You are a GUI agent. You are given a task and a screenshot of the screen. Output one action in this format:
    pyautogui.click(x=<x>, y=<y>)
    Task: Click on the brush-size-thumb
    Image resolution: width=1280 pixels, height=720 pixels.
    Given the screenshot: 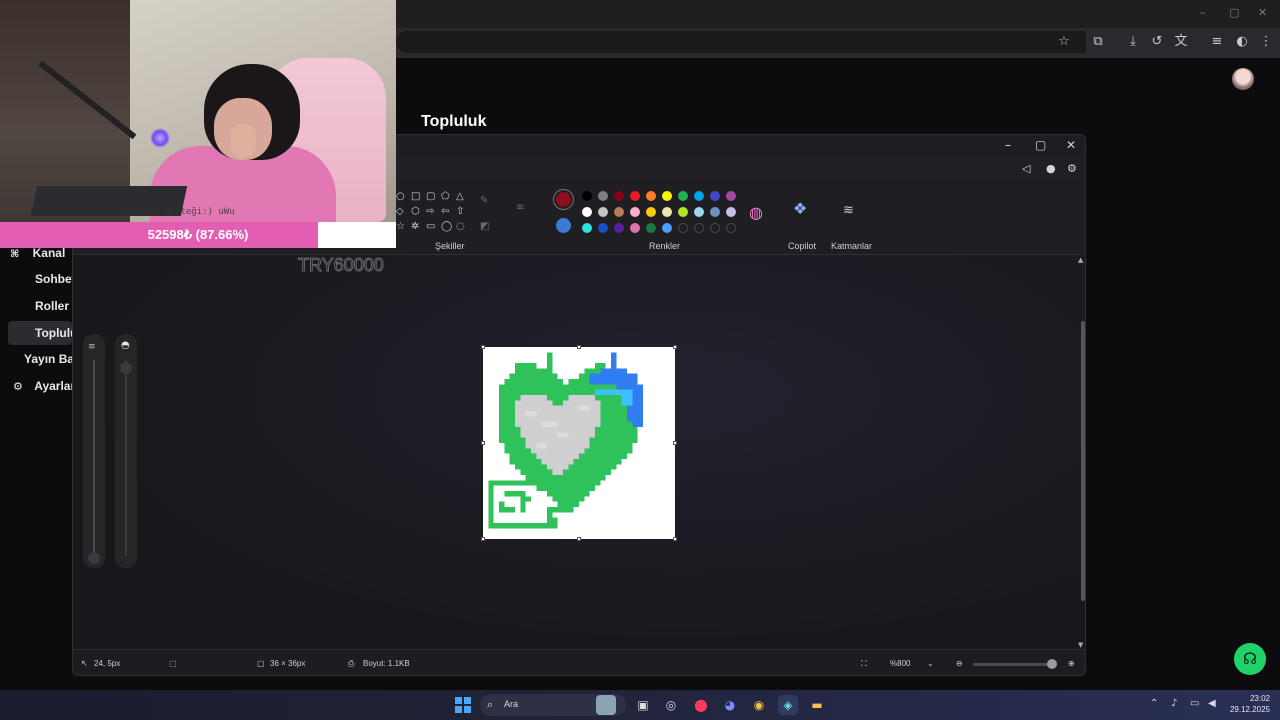 What is the action you would take?
    pyautogui.click(x=94, y=558)
    